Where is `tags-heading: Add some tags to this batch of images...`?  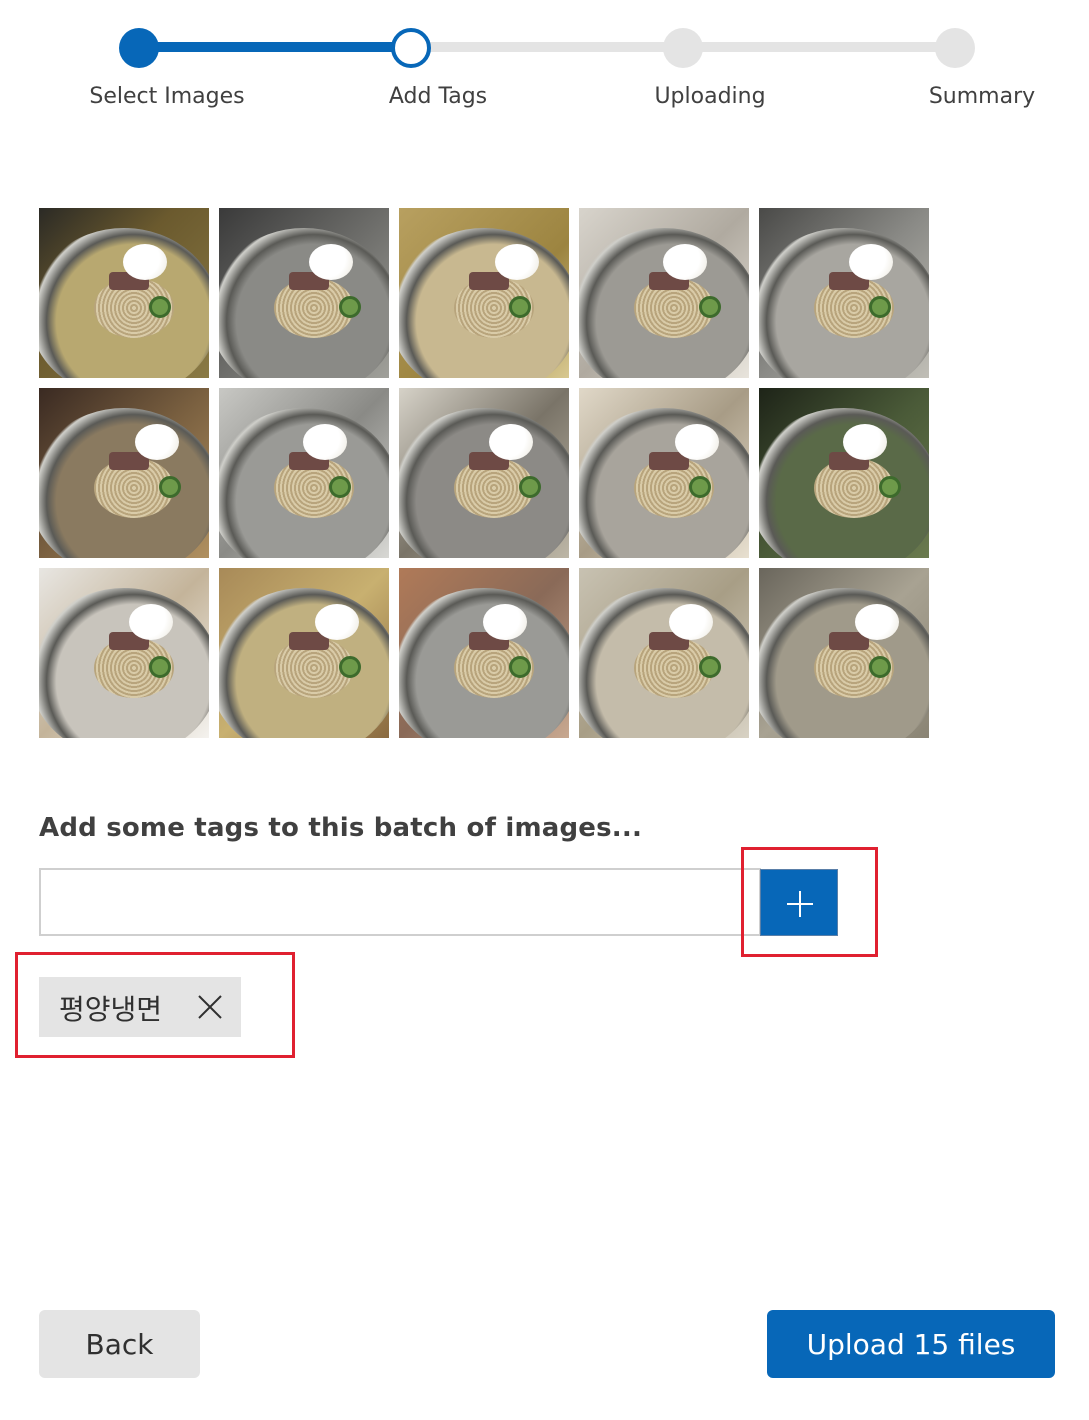 tags-heading: Add some tags to this batch of images... is located at coordinates (341, 828).